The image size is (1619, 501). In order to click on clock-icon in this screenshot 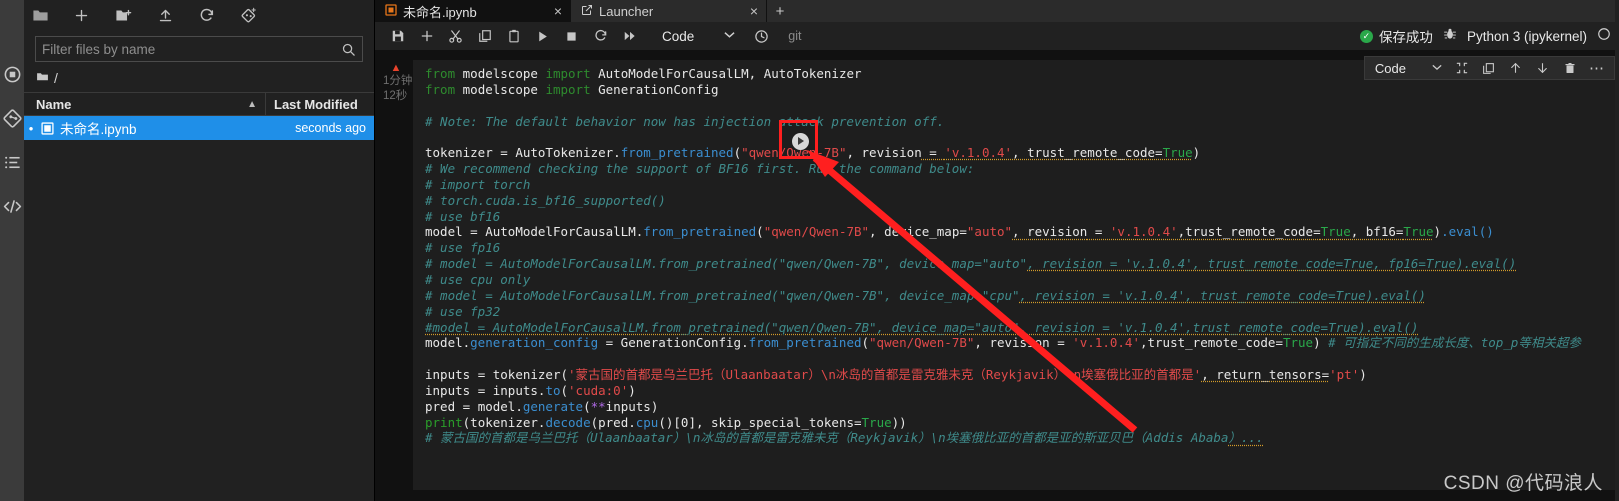, I will do `click(761, 36)`.